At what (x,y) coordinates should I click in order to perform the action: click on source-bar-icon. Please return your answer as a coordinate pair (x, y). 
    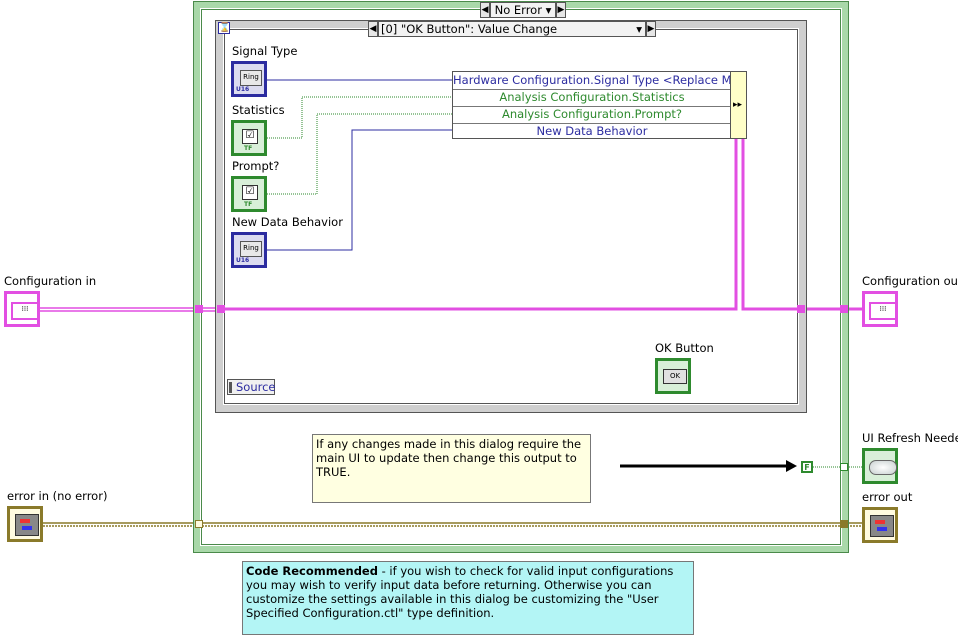
    Looking at the image, I should click on (230, 387).